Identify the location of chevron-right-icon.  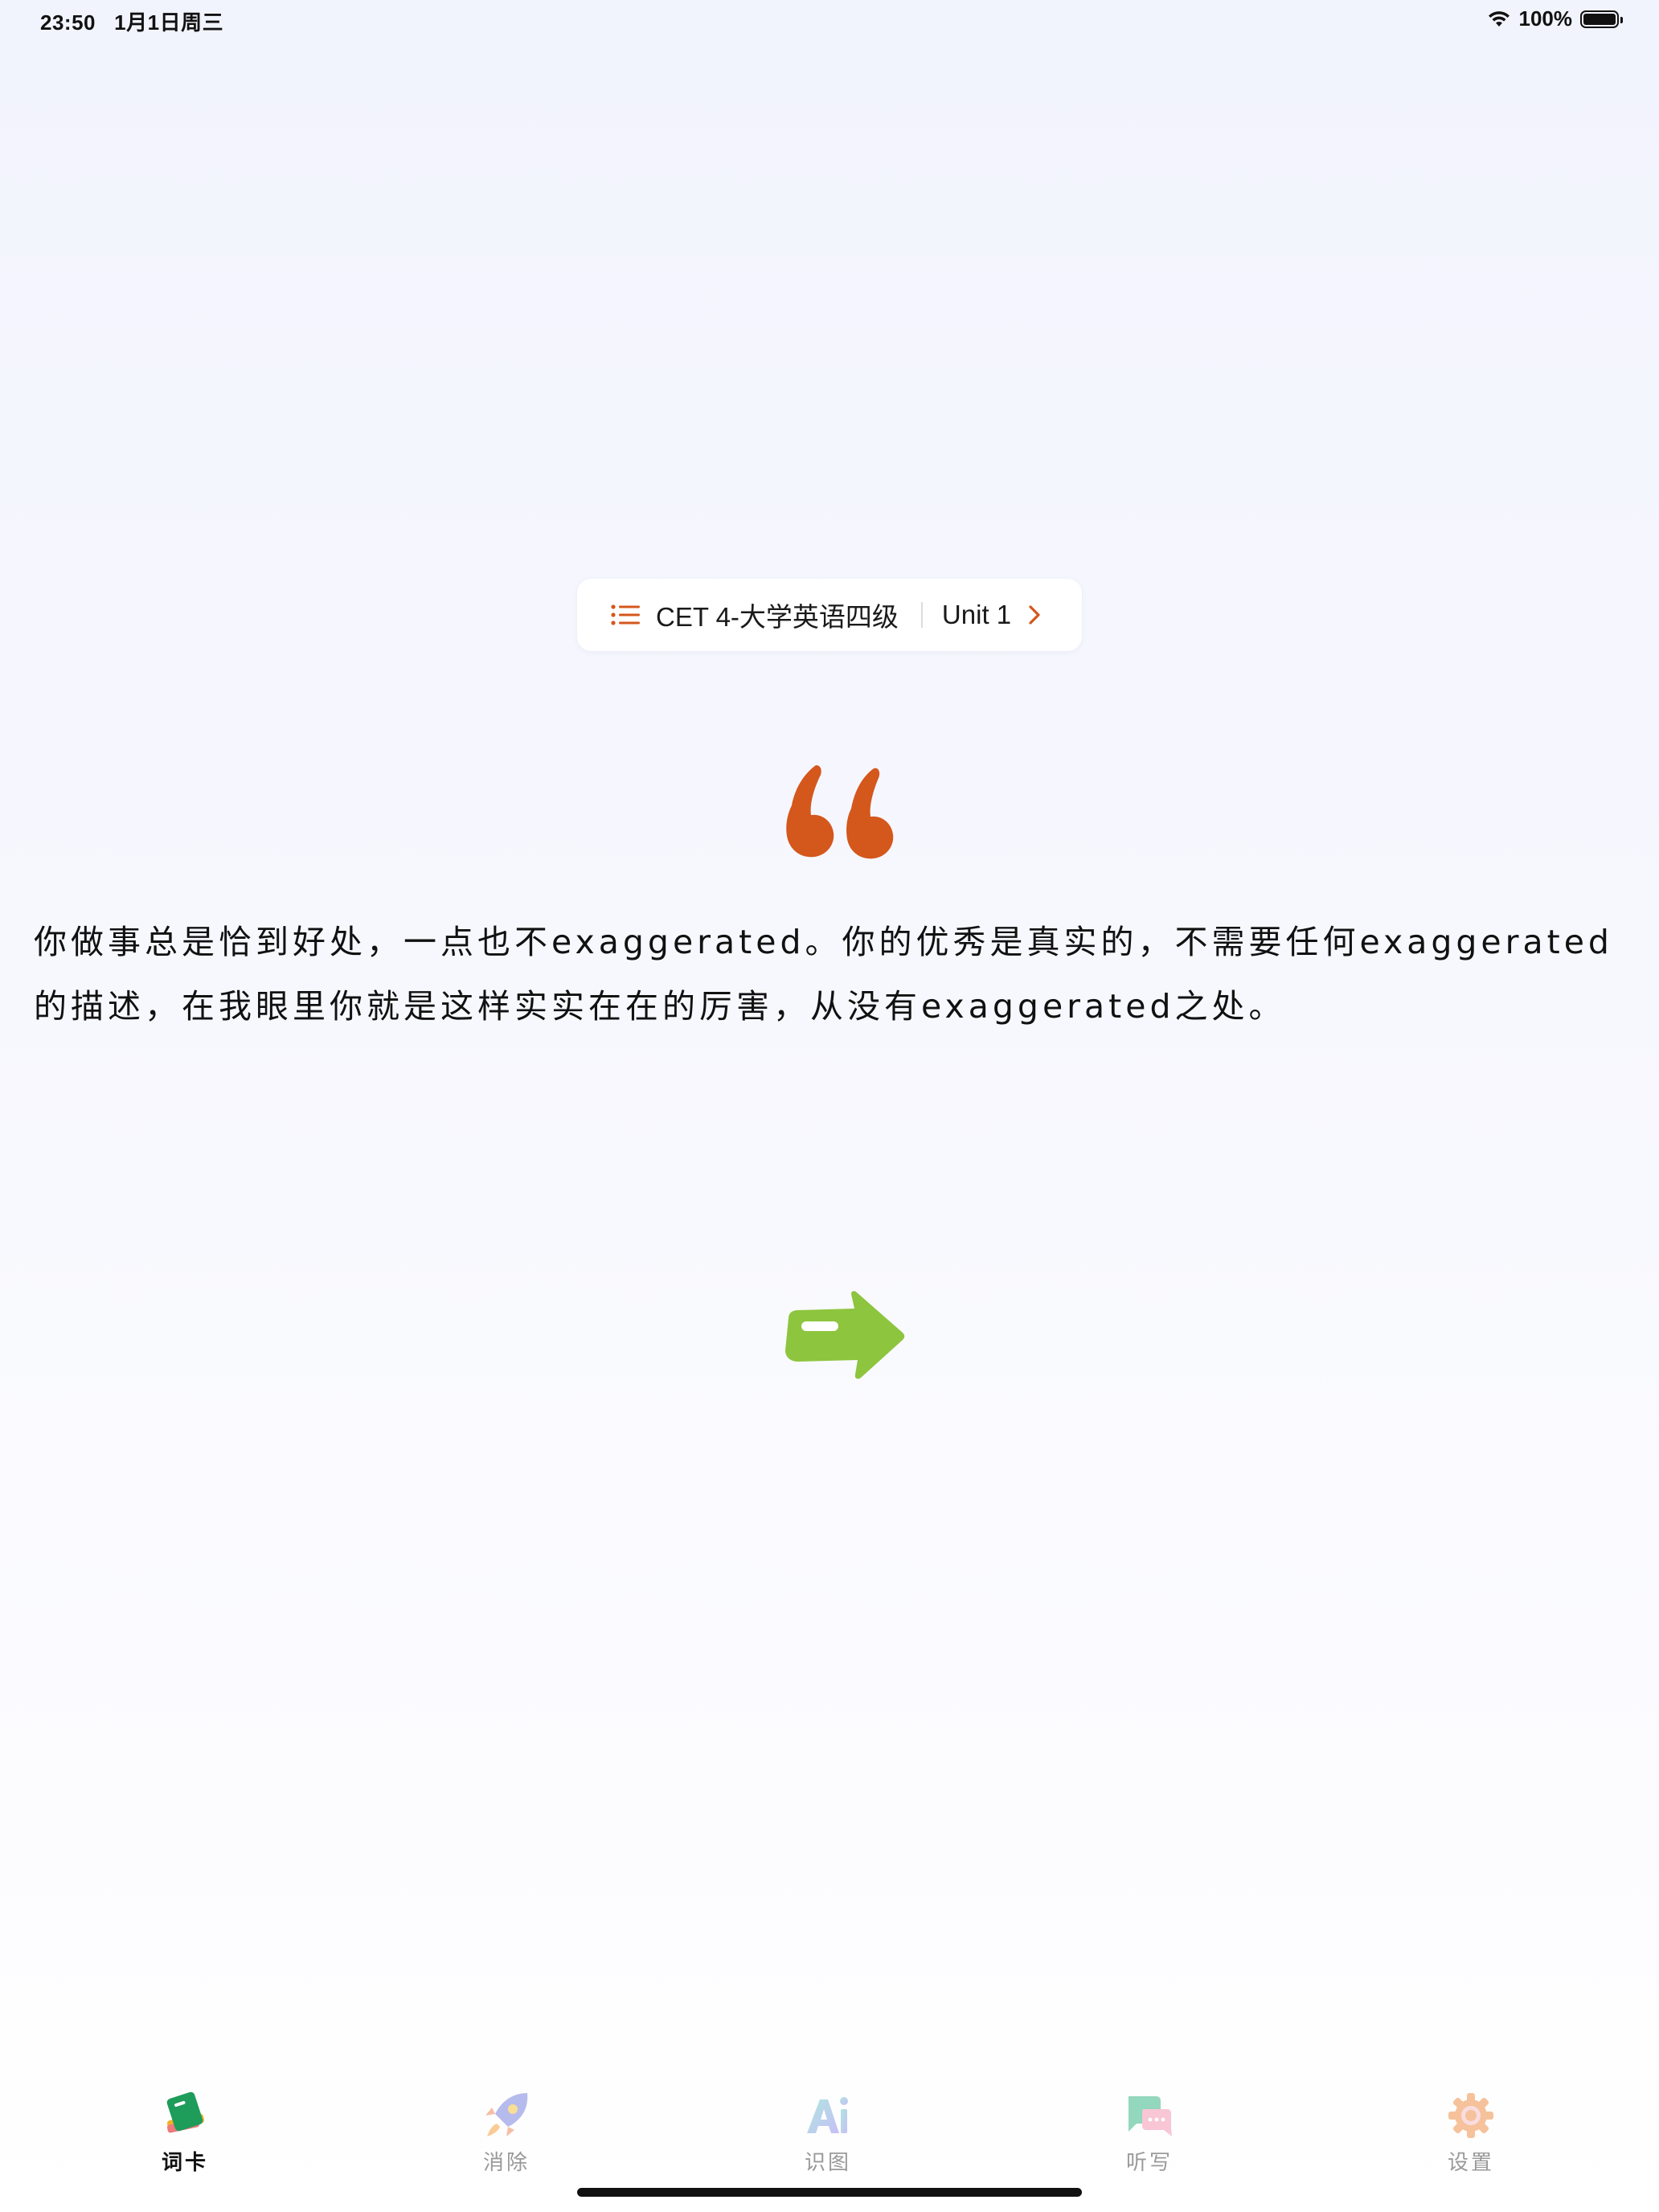
(1034, 615).